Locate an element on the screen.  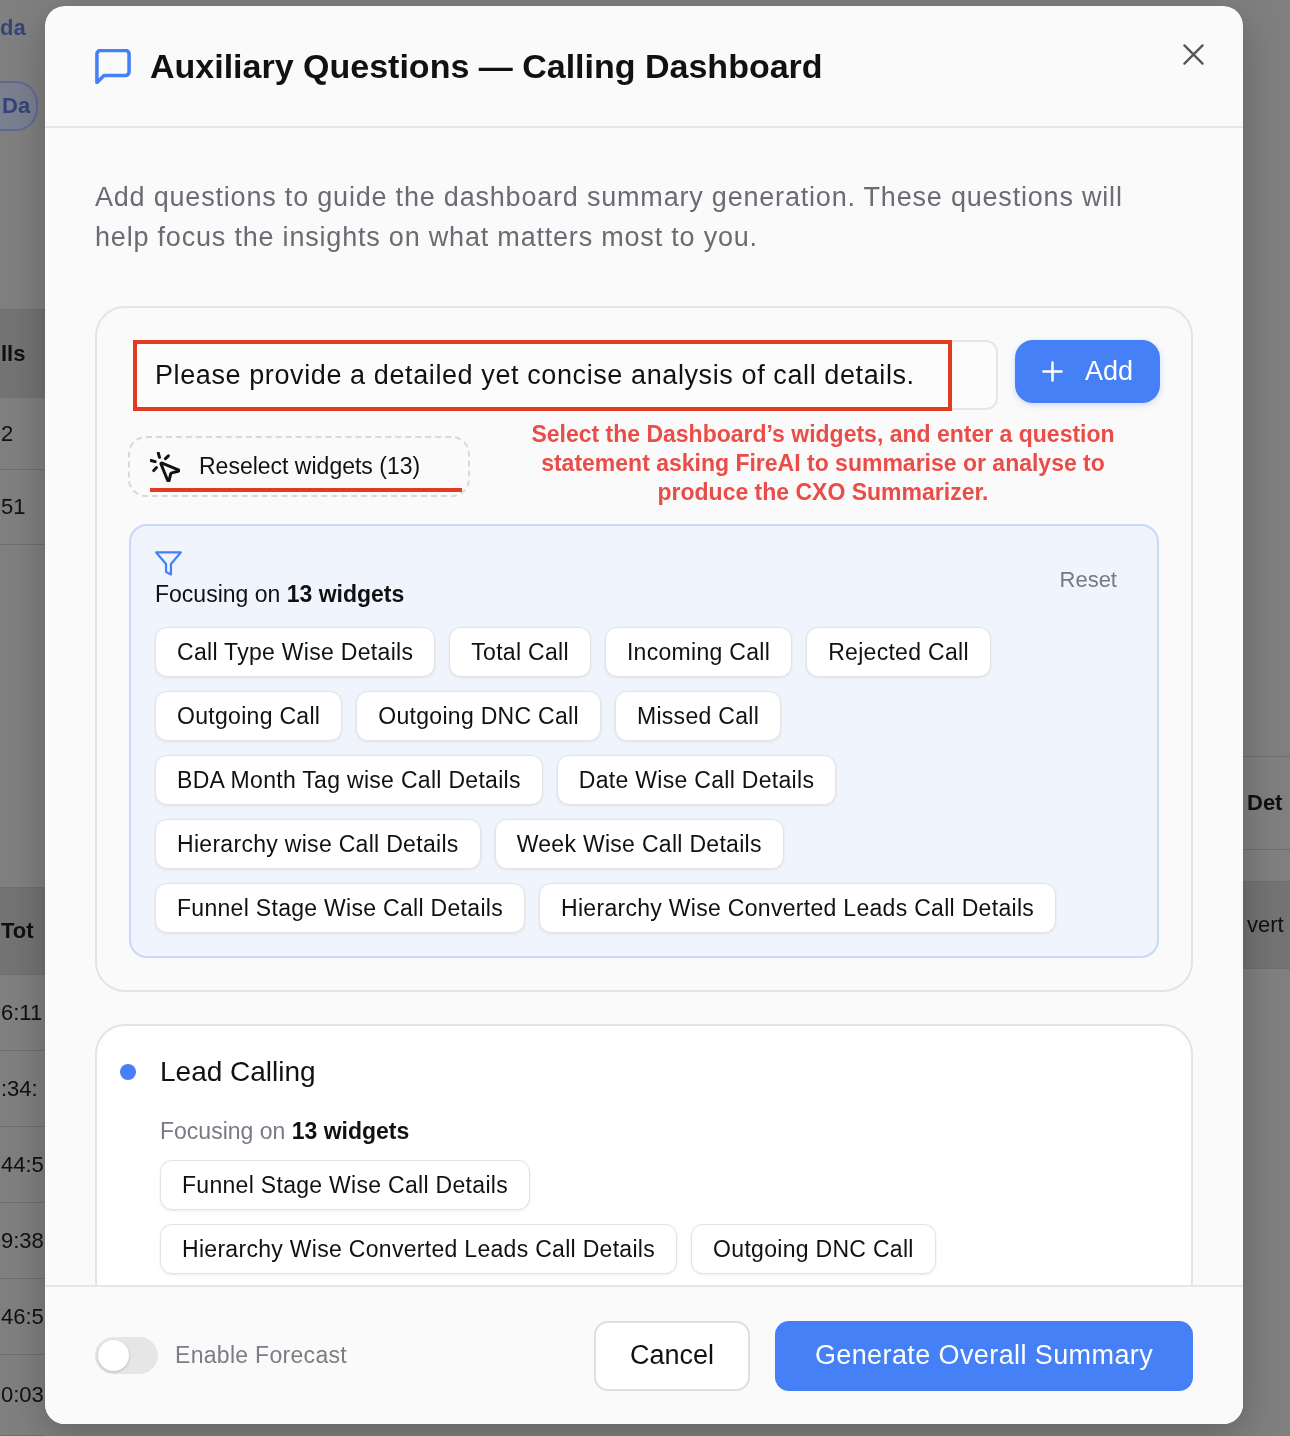
widget-chip: Total Call is located at coordinates (520, 652).